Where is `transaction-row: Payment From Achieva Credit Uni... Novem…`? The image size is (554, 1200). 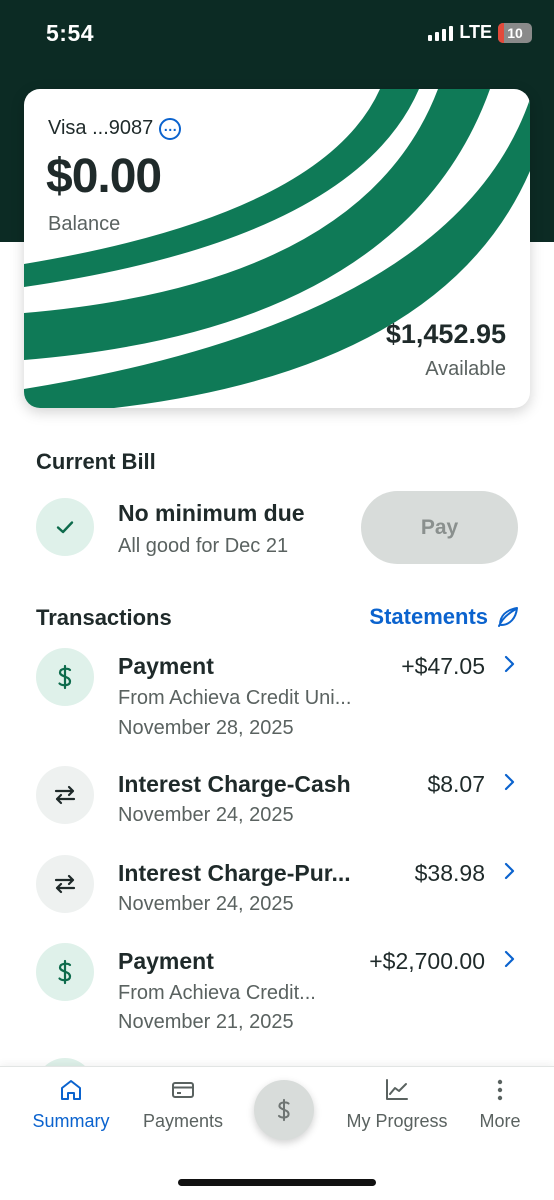 transaction-row: Payment From Achieva Credit Uni... Novem… is located at coordinates (277, 696).